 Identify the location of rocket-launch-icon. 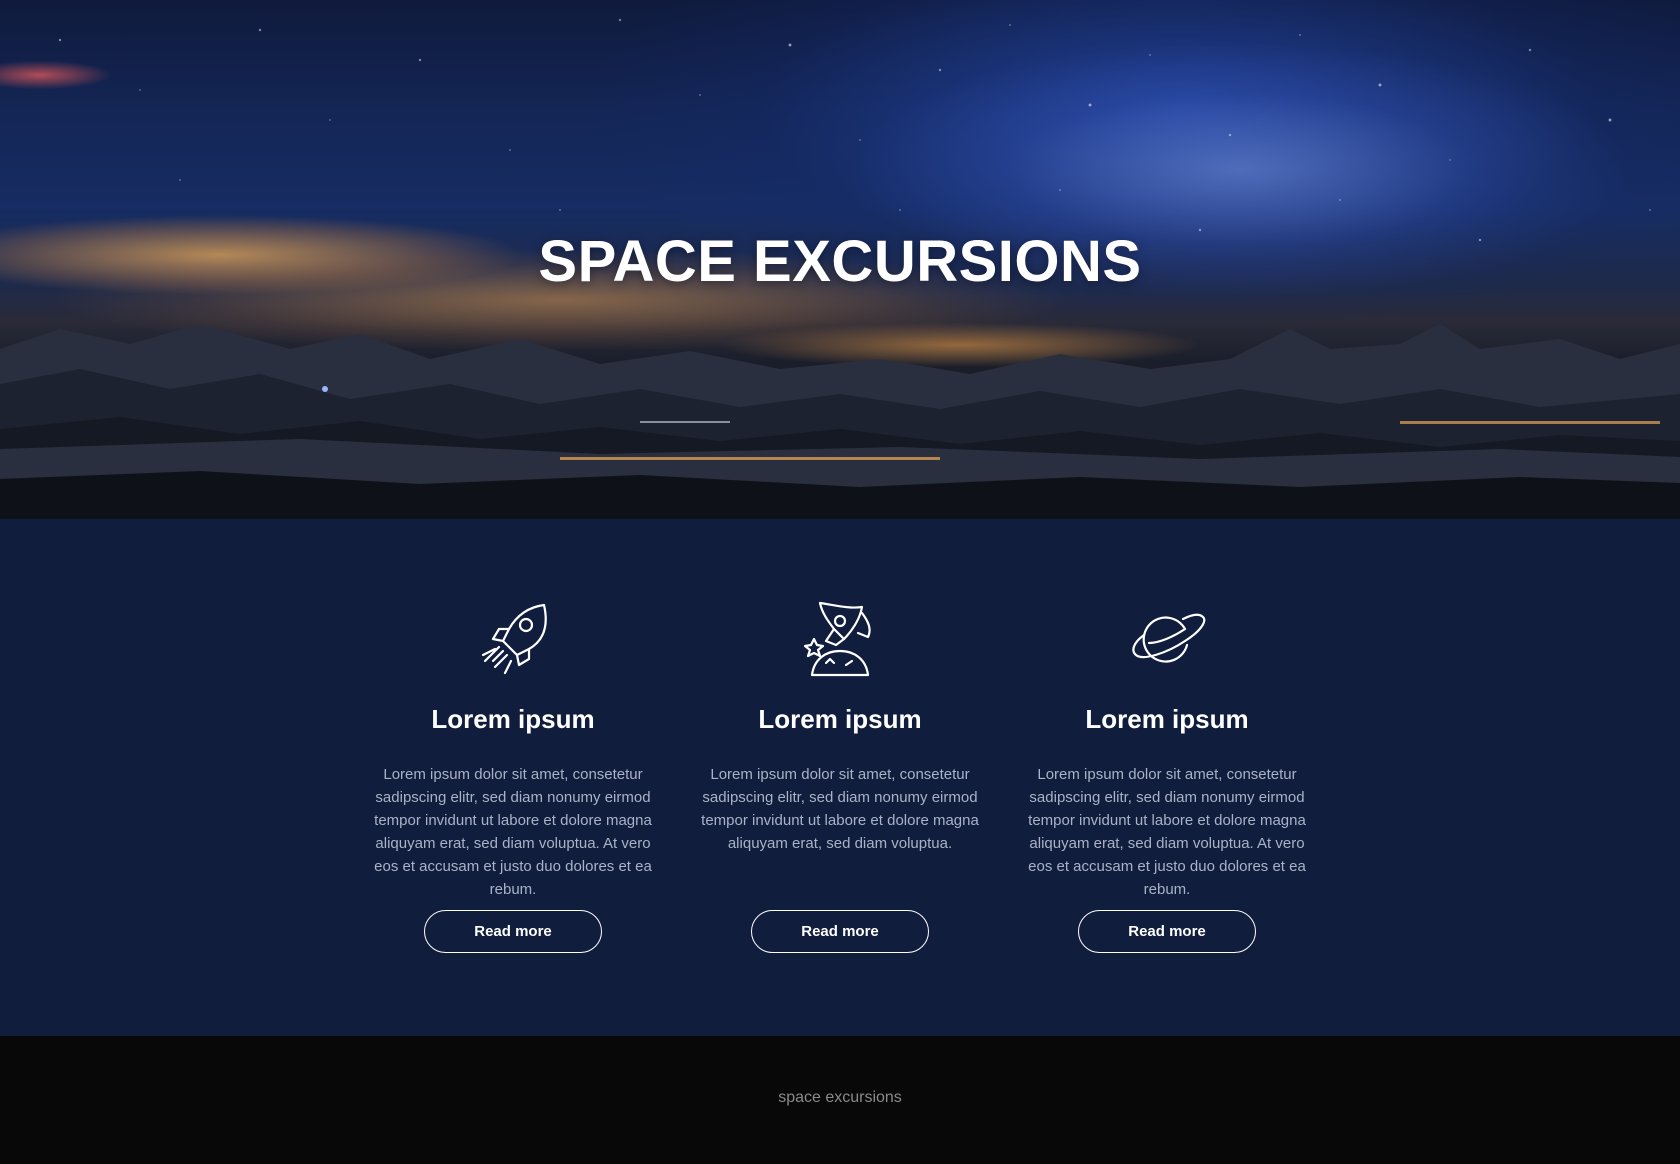
(840, 639).